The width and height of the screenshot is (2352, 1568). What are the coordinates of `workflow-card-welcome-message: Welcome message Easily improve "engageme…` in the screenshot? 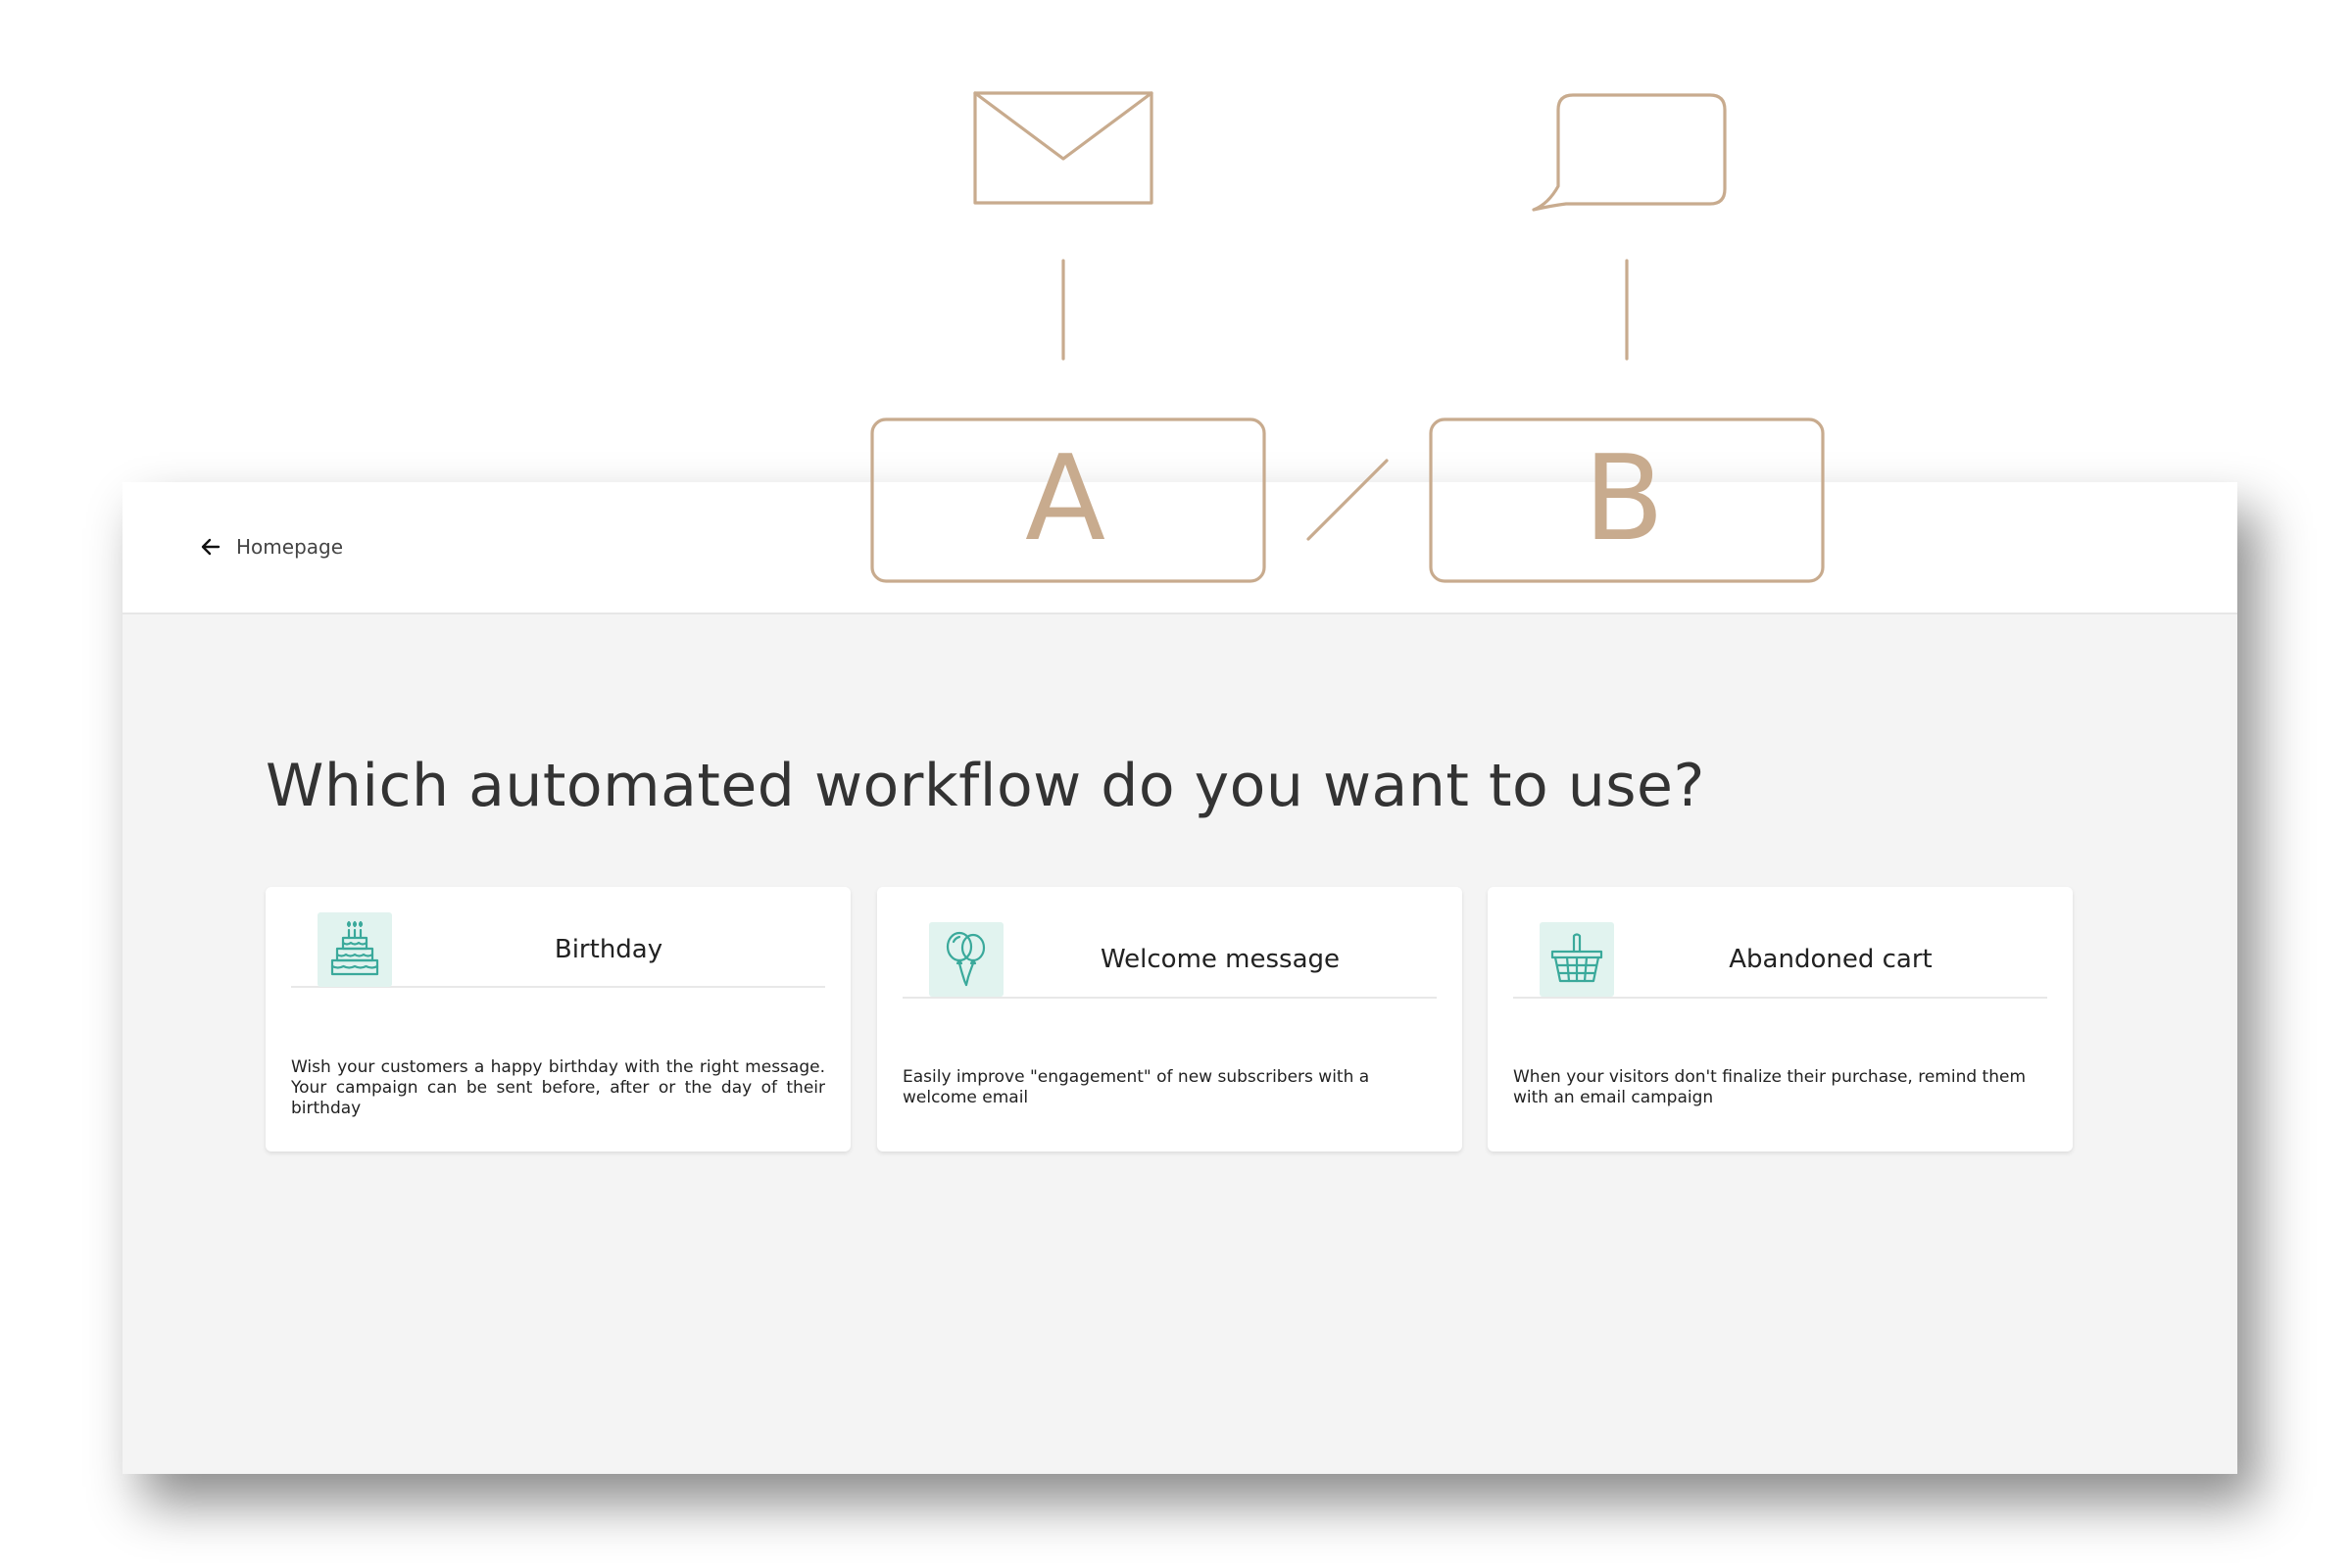 It's located at (1169, 1019).